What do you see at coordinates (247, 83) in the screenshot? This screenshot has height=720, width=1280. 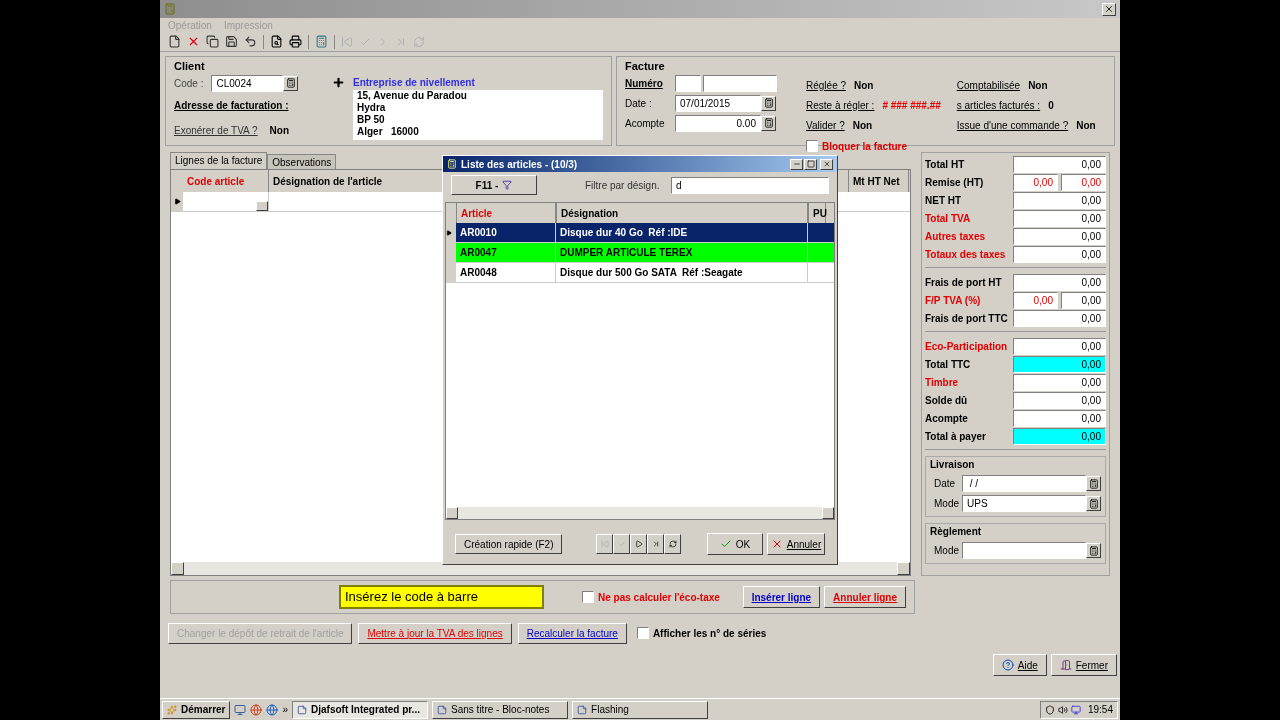 I see `code-field: CL0024` at bounding box center [247, 83].